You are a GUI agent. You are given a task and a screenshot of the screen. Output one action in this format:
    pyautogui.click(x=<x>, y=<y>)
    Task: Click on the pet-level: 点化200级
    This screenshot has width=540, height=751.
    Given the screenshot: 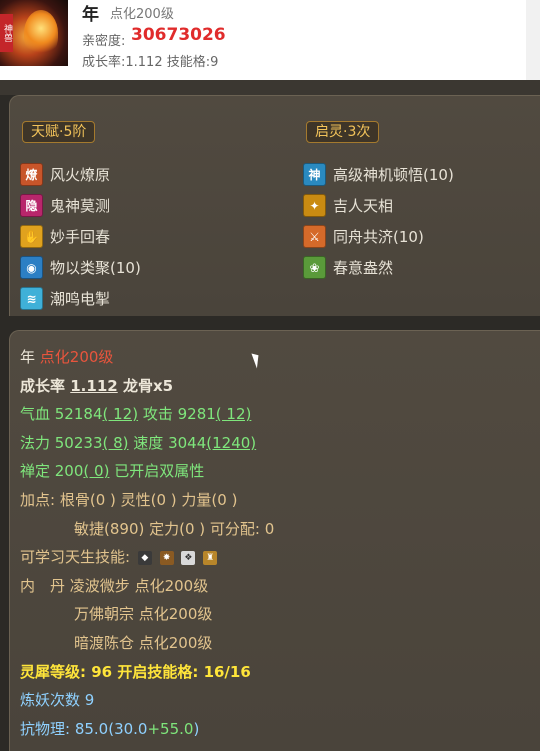 What is the action you would take?
    pyautogui.click(x=142, y=14)
    